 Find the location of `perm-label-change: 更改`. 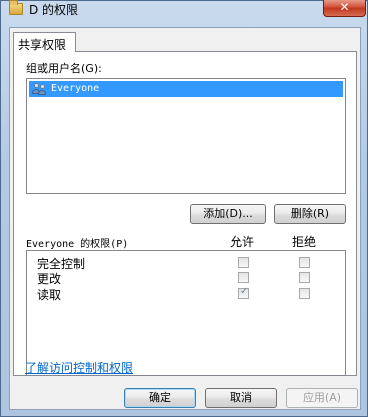

perm-label-change: 更改 is located at coordinates (49, 279).